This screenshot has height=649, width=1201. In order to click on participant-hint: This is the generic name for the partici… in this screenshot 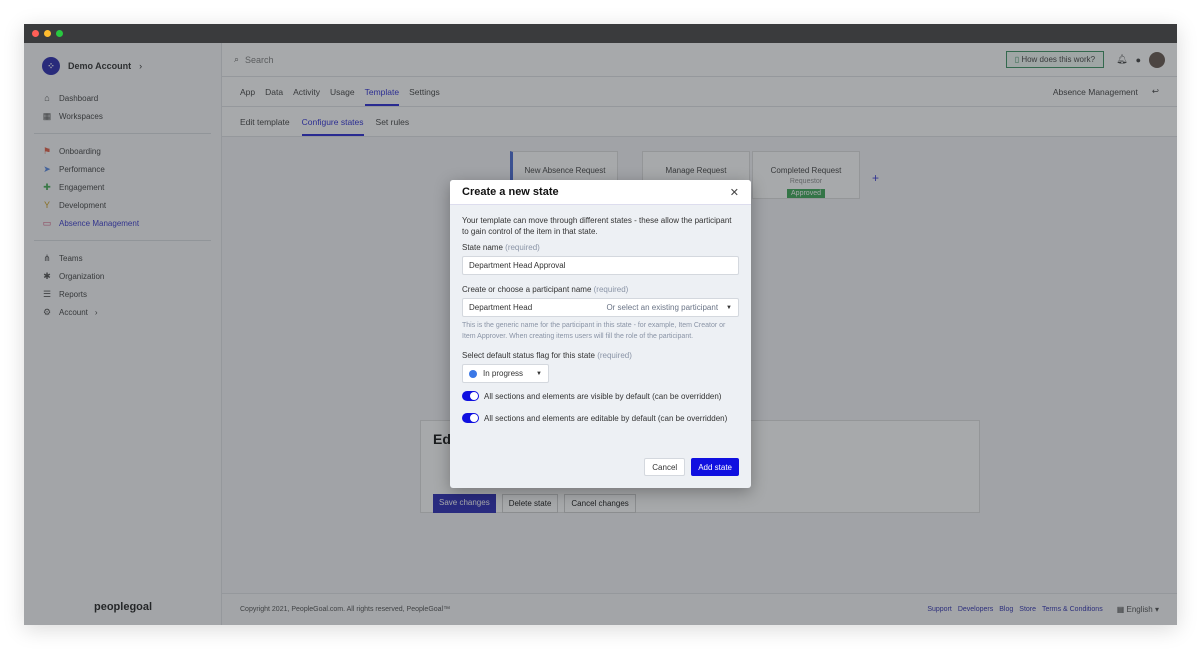, I will do `click(594, 331)`.